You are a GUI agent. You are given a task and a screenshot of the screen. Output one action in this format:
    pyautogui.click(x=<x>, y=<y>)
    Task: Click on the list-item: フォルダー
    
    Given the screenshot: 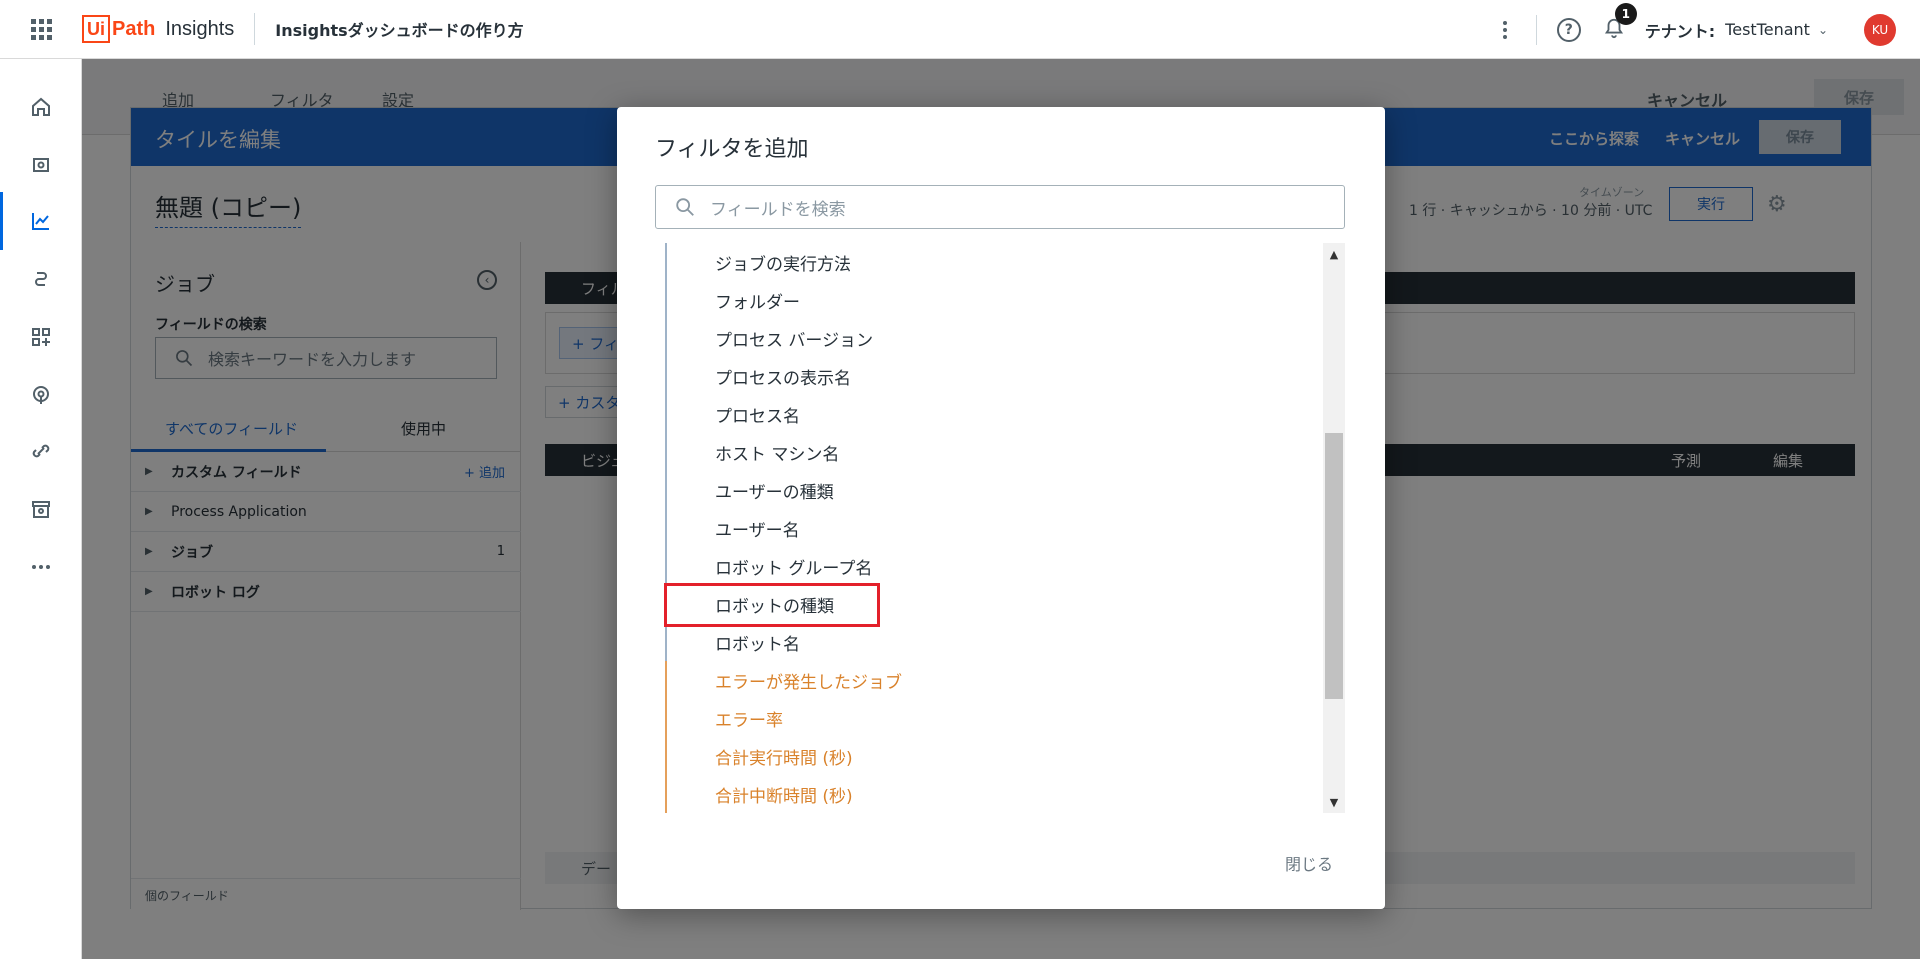 What is the action you would take?
    pyautogui.click(x=989, y=300)
    